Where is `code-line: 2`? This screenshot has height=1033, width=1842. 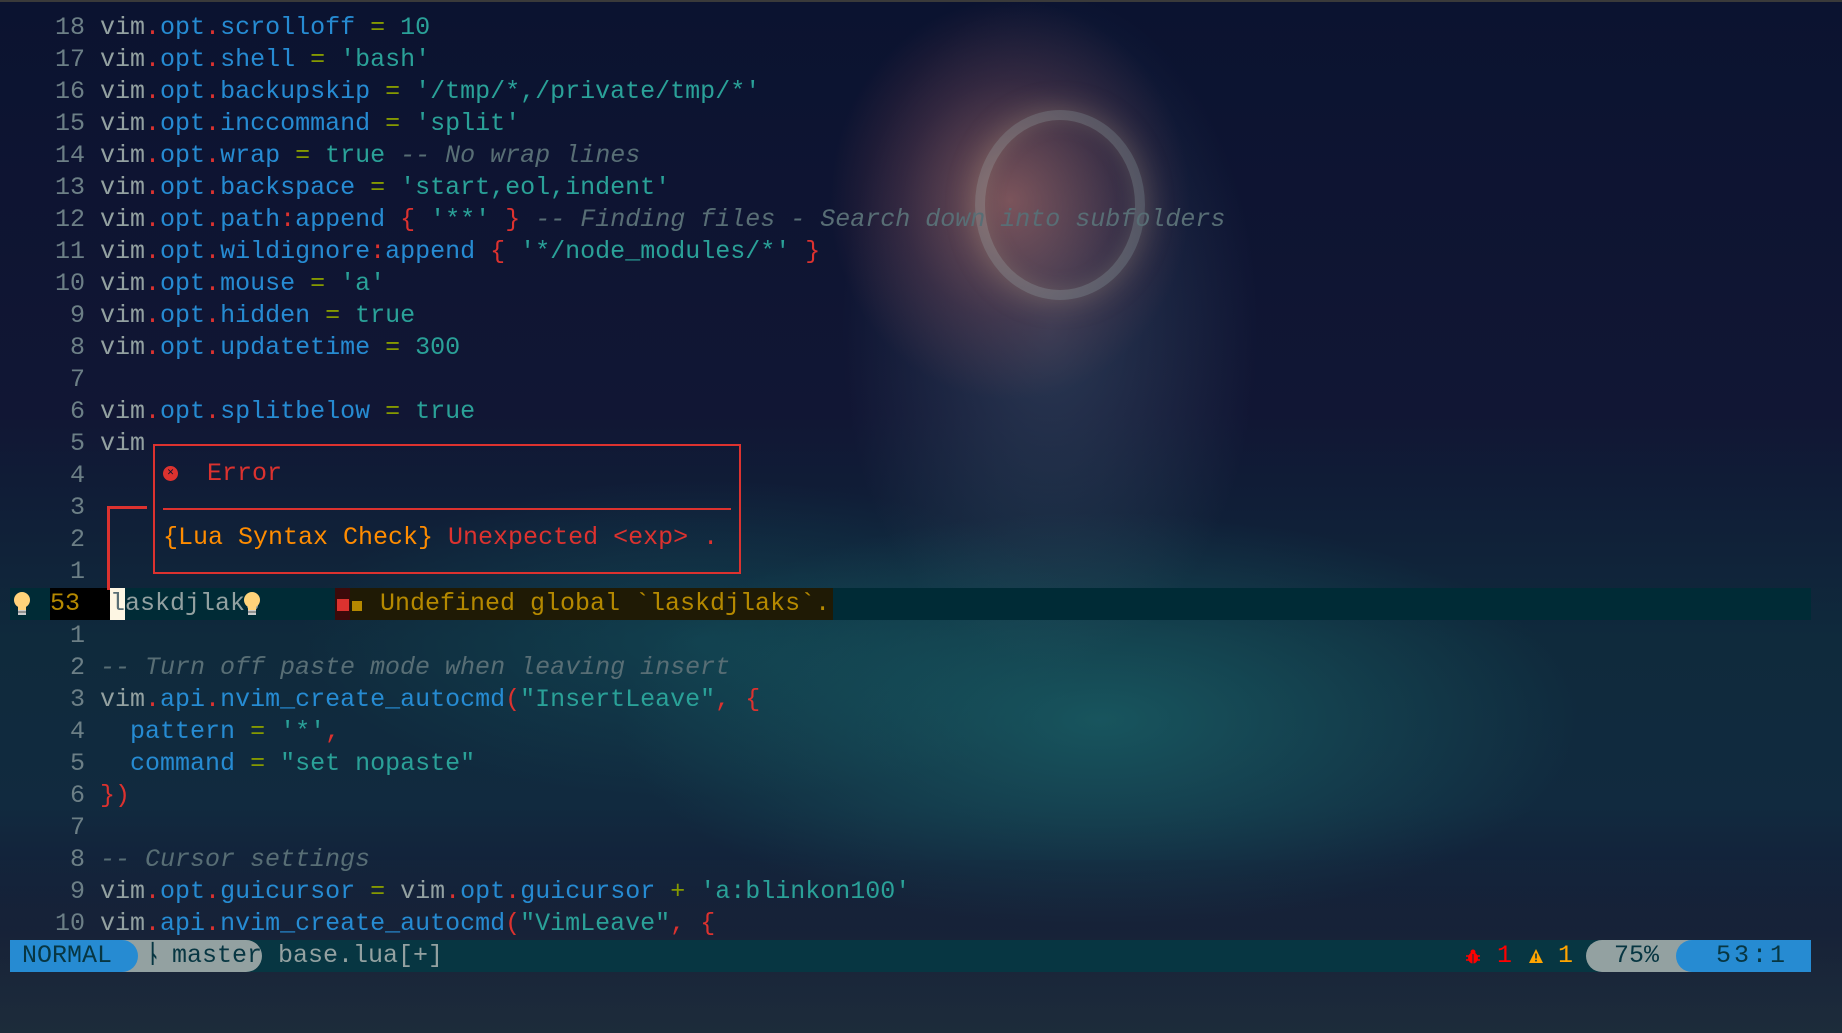 code-line: 2 is located at coordinates (70, 540).